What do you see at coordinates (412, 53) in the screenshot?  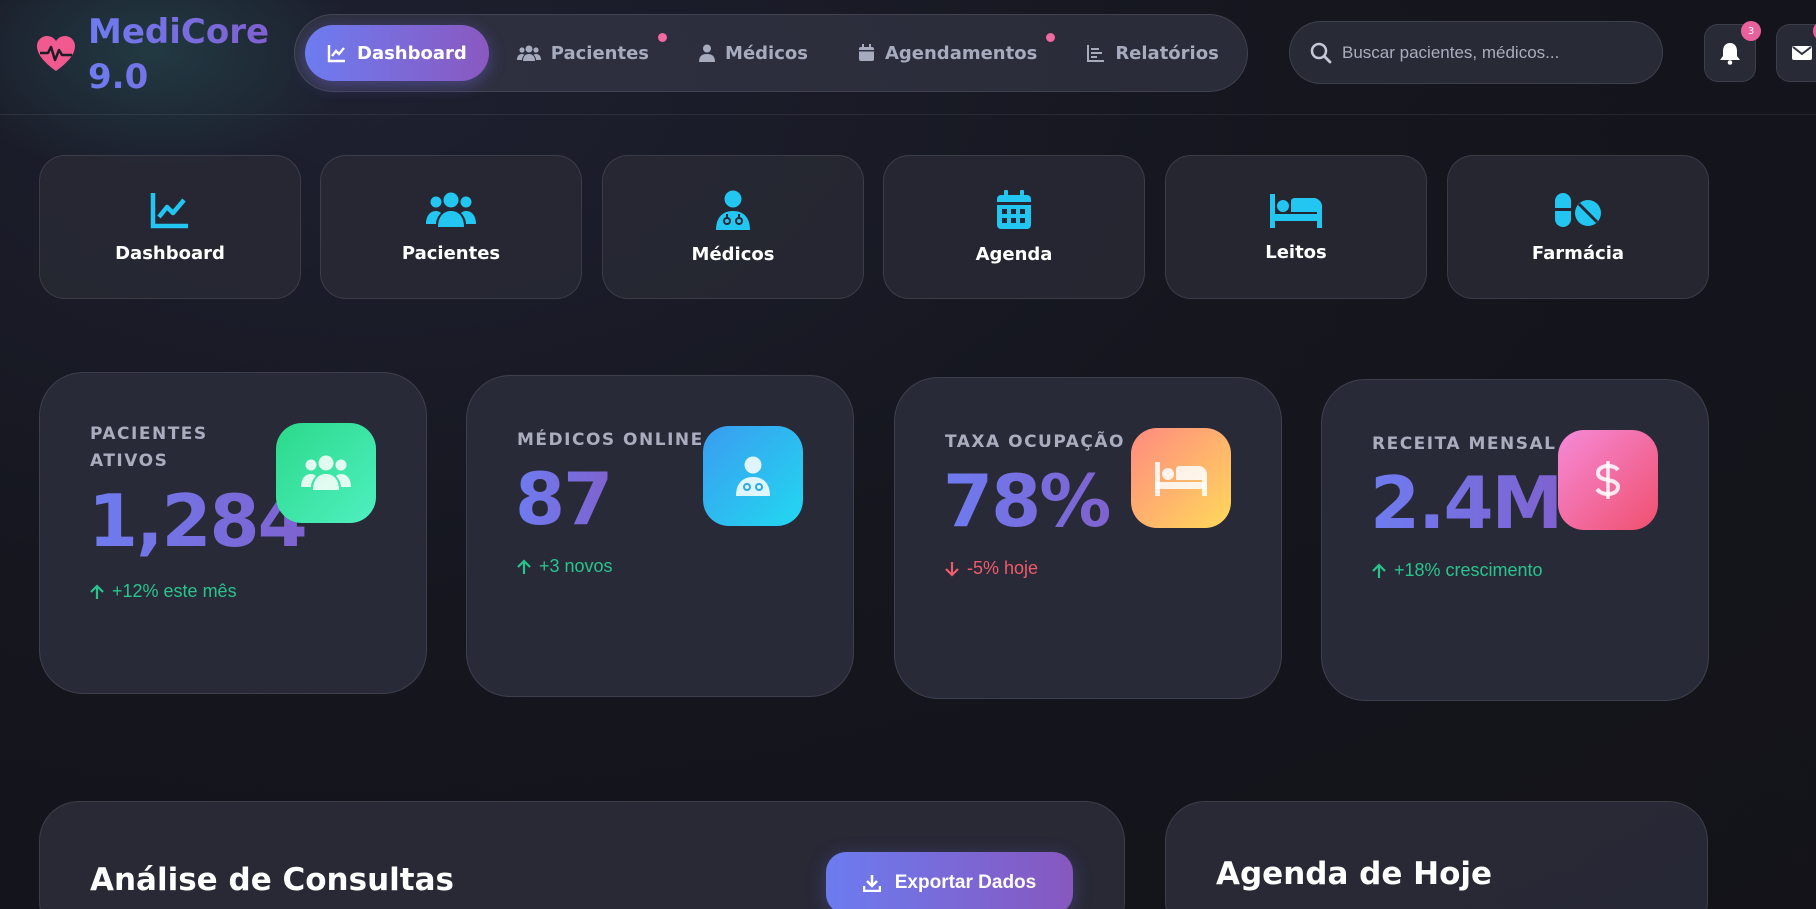 I see `nav-label: Dashboard` at bounding box center [412, 53].